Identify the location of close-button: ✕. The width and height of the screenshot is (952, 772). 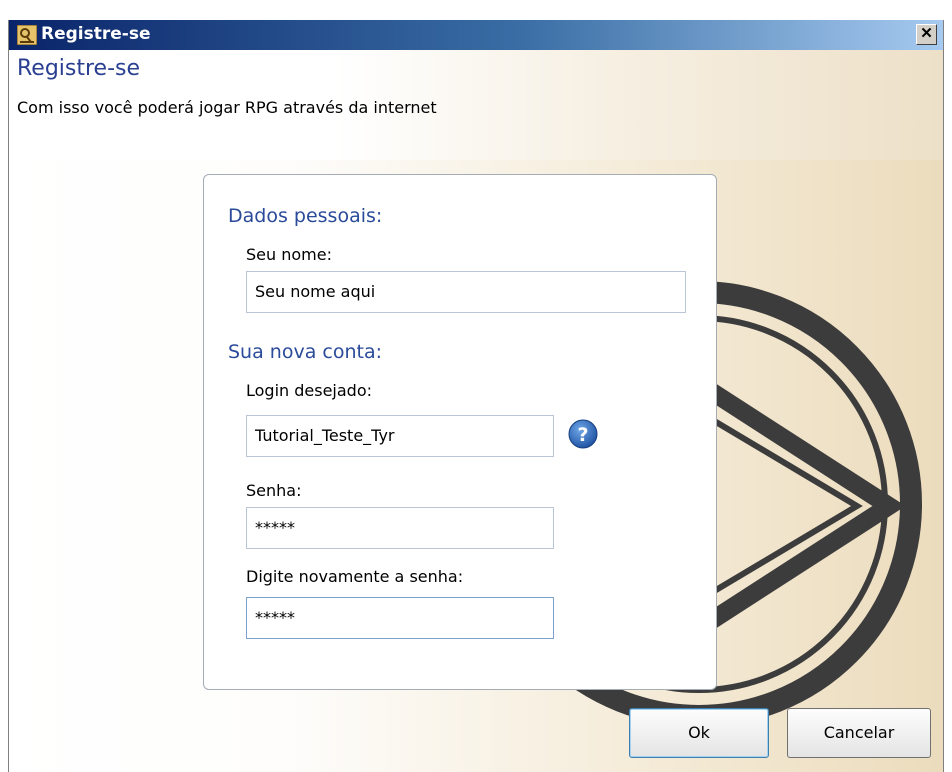
(926, 34).